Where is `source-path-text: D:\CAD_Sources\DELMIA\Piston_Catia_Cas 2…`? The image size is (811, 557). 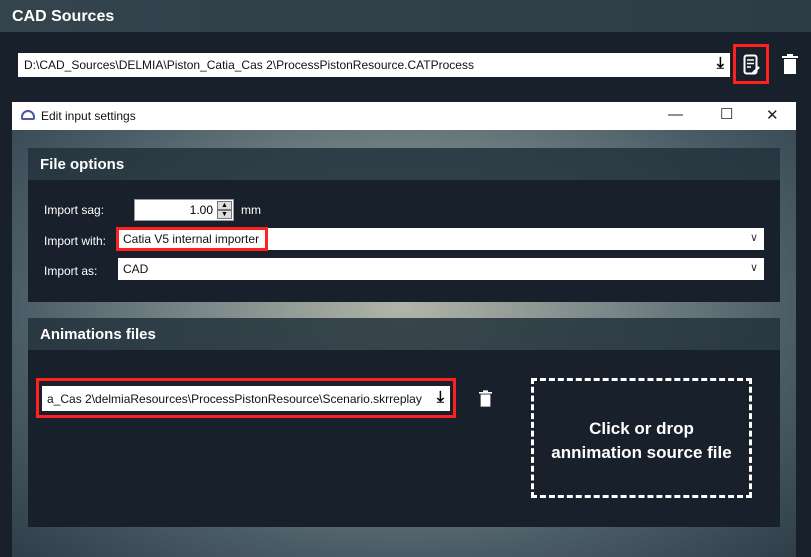
source-path-text: D:\CAD_Sources\DELMIA\Piston_Catia_Cas 2… is located at coordinates (249, 65).